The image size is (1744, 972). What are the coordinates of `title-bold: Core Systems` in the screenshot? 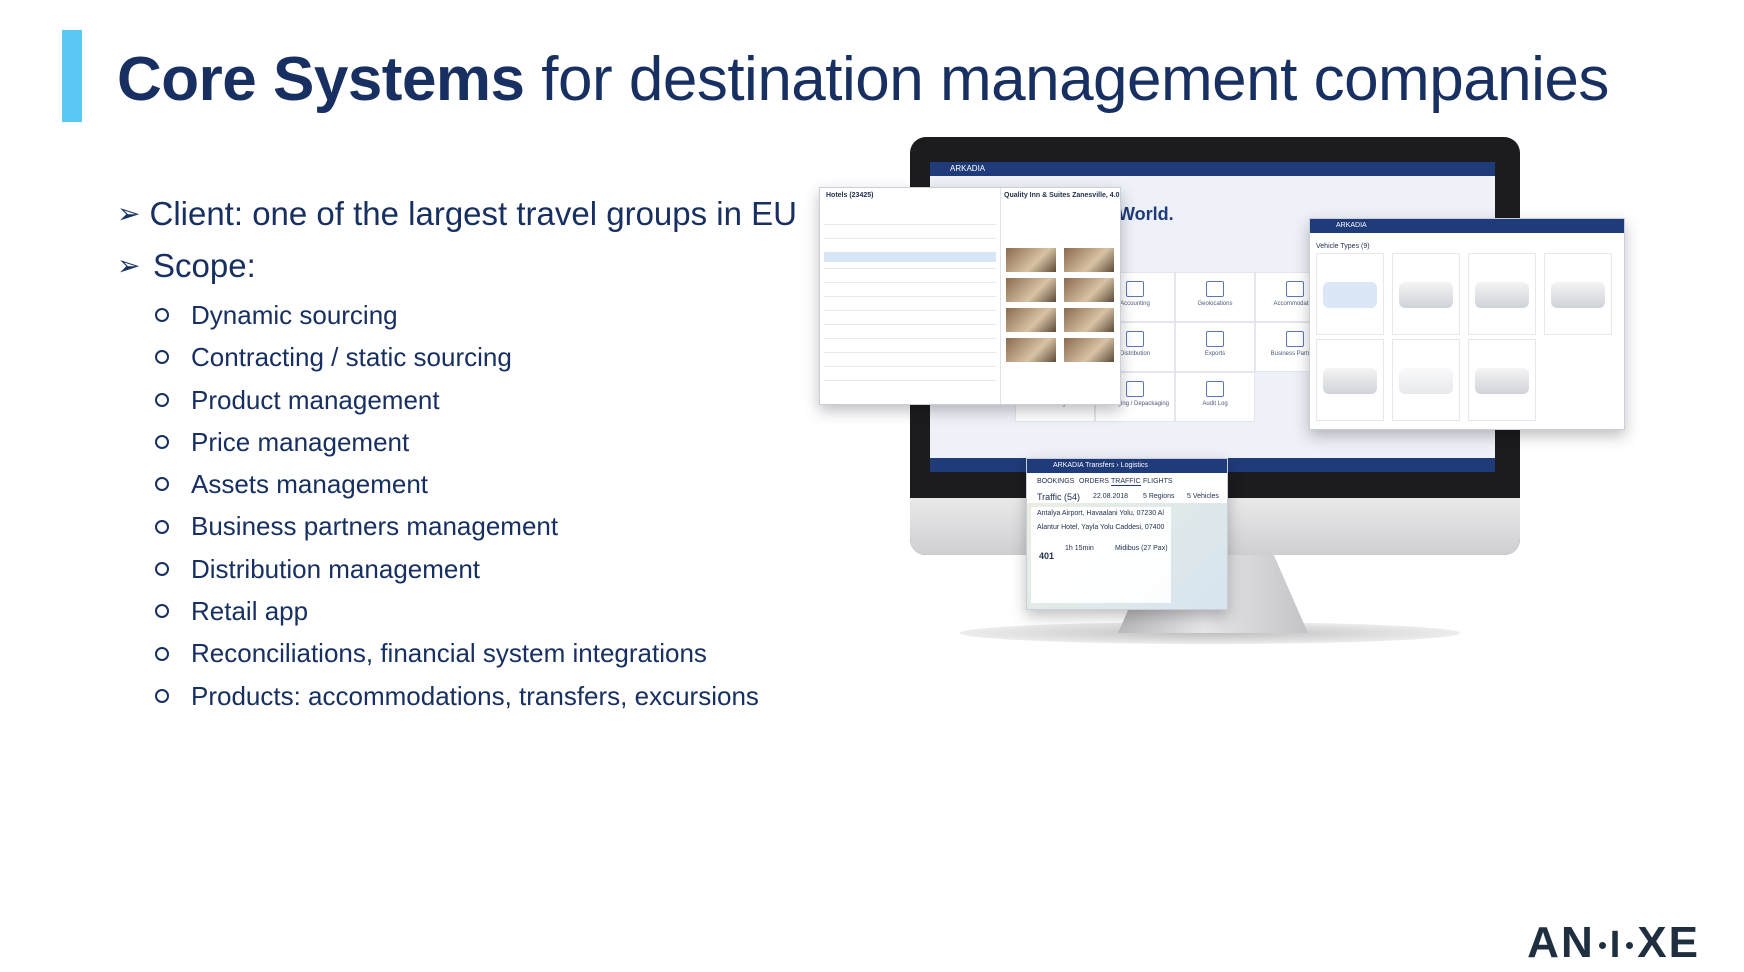 It's located at (321, 79).